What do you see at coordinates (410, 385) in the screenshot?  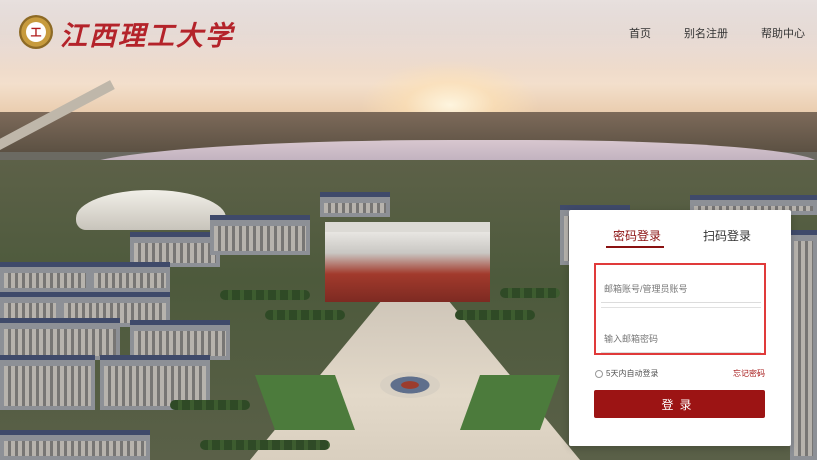 I see `fountain` at bounding box center [410, 385].